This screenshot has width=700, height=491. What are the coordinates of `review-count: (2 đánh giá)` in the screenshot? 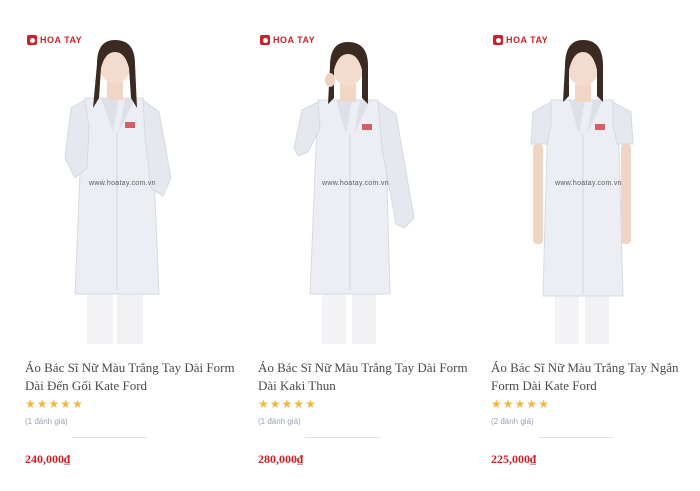 It's located at (512, 421).